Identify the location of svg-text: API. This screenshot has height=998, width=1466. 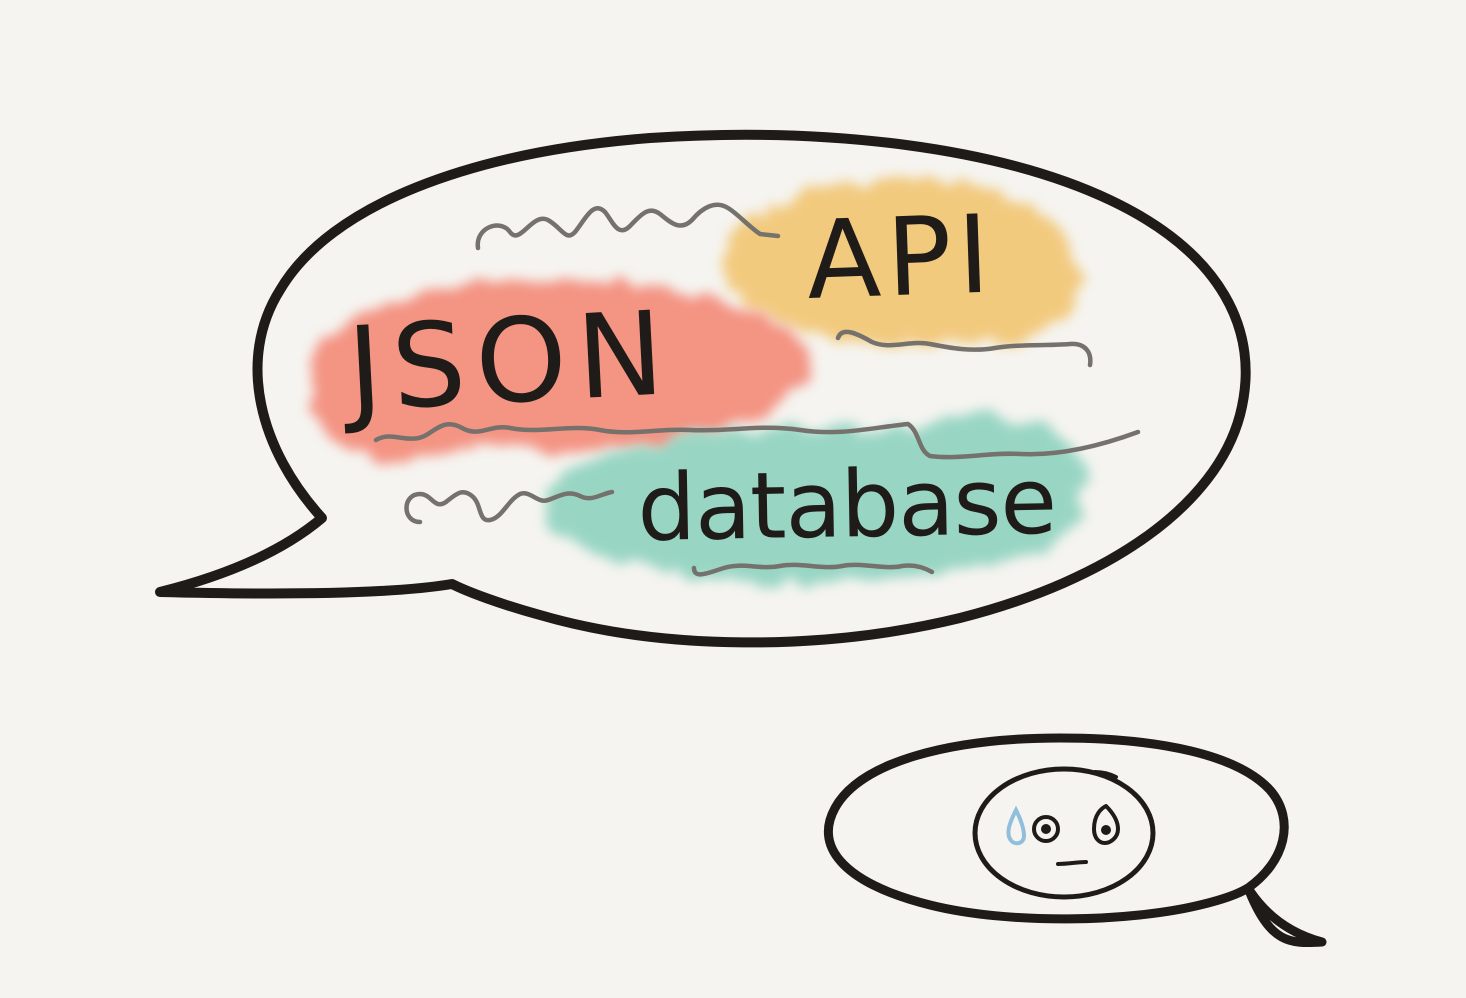
(901, 258).